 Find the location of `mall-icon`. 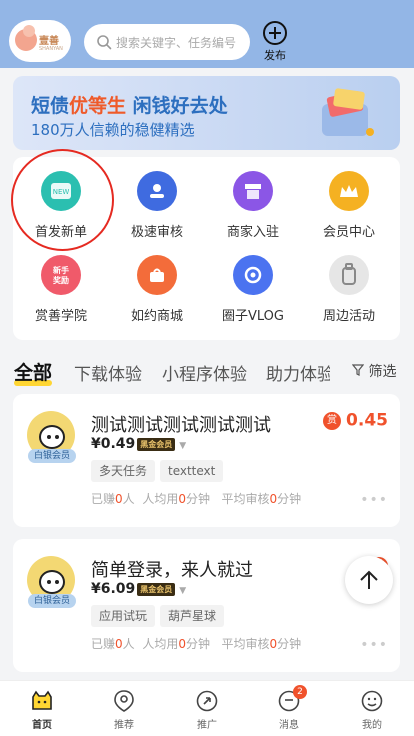

mall-icon is located at coordinates (157, 275).